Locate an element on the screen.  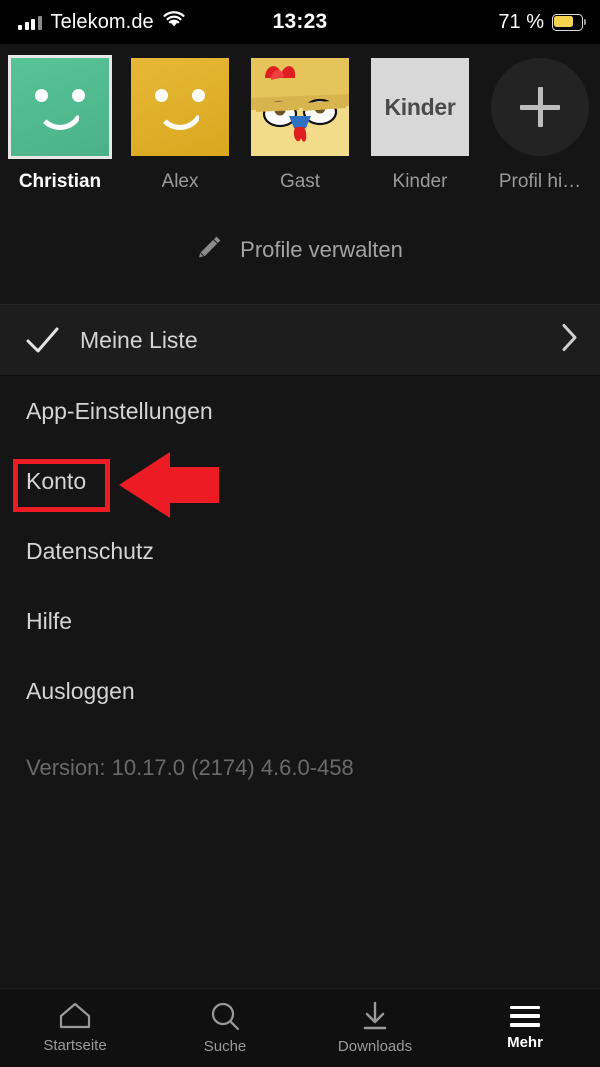
tab-label: Startseite is located at coordinates (75, 1045).